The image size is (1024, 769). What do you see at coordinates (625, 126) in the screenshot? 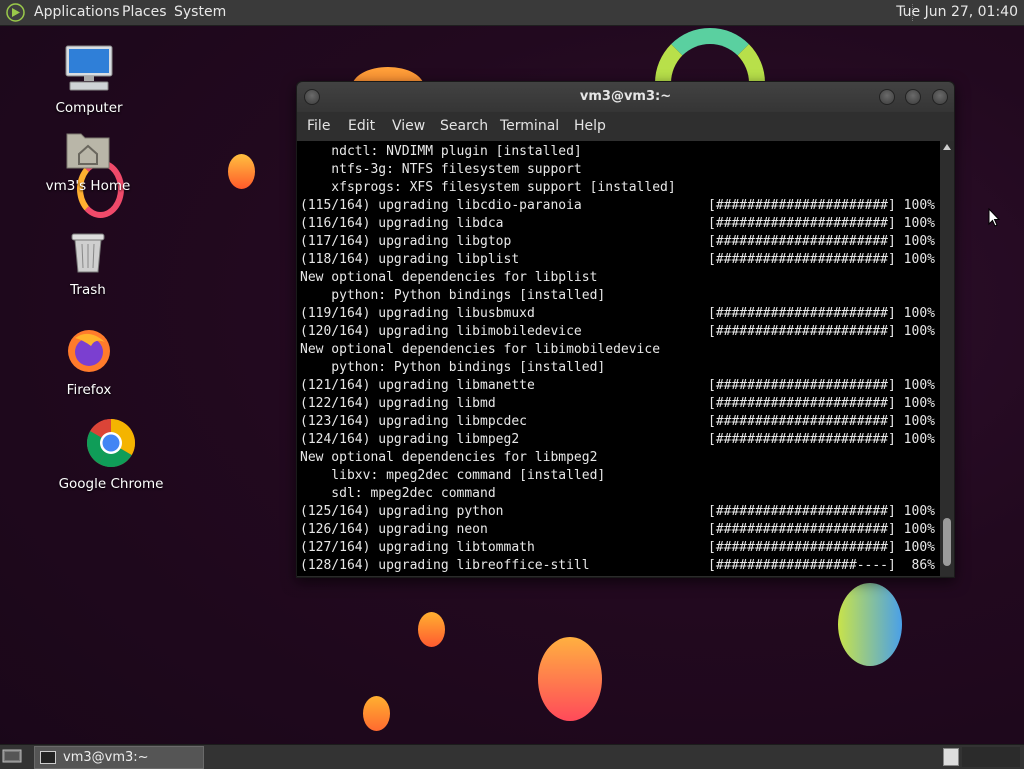
I see `terminal-menubar: File Edit View Search Terminal Help` at bounding box center [625, 126].